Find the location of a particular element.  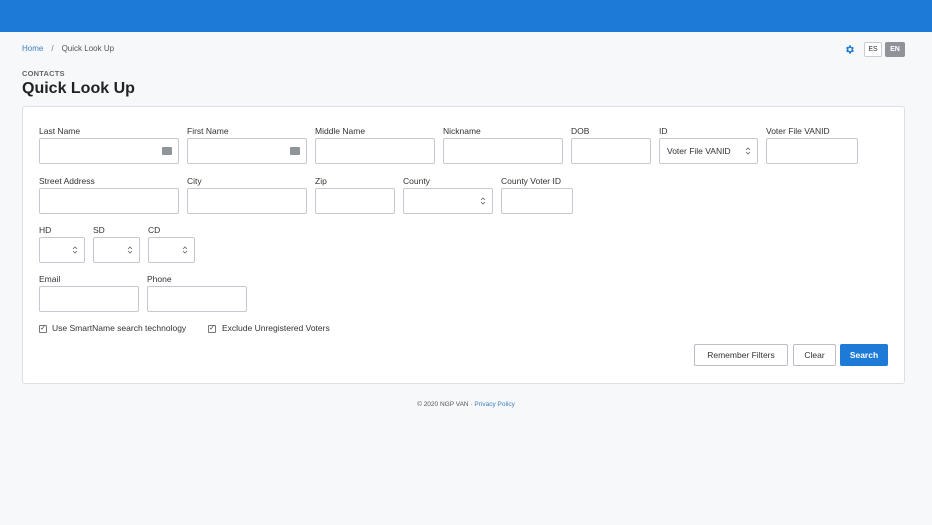

gear-icon is located at coordinates (849, 49).